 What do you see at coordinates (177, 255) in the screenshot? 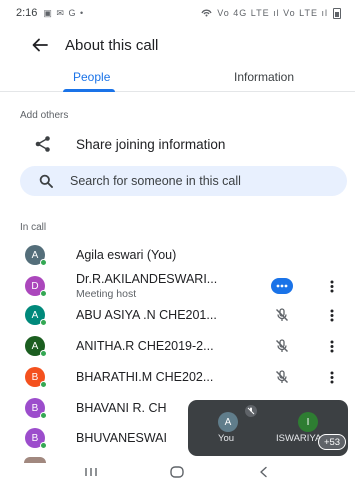
I see `participant-row: A Agila eswari (You)` at bounding box center [177, 255].